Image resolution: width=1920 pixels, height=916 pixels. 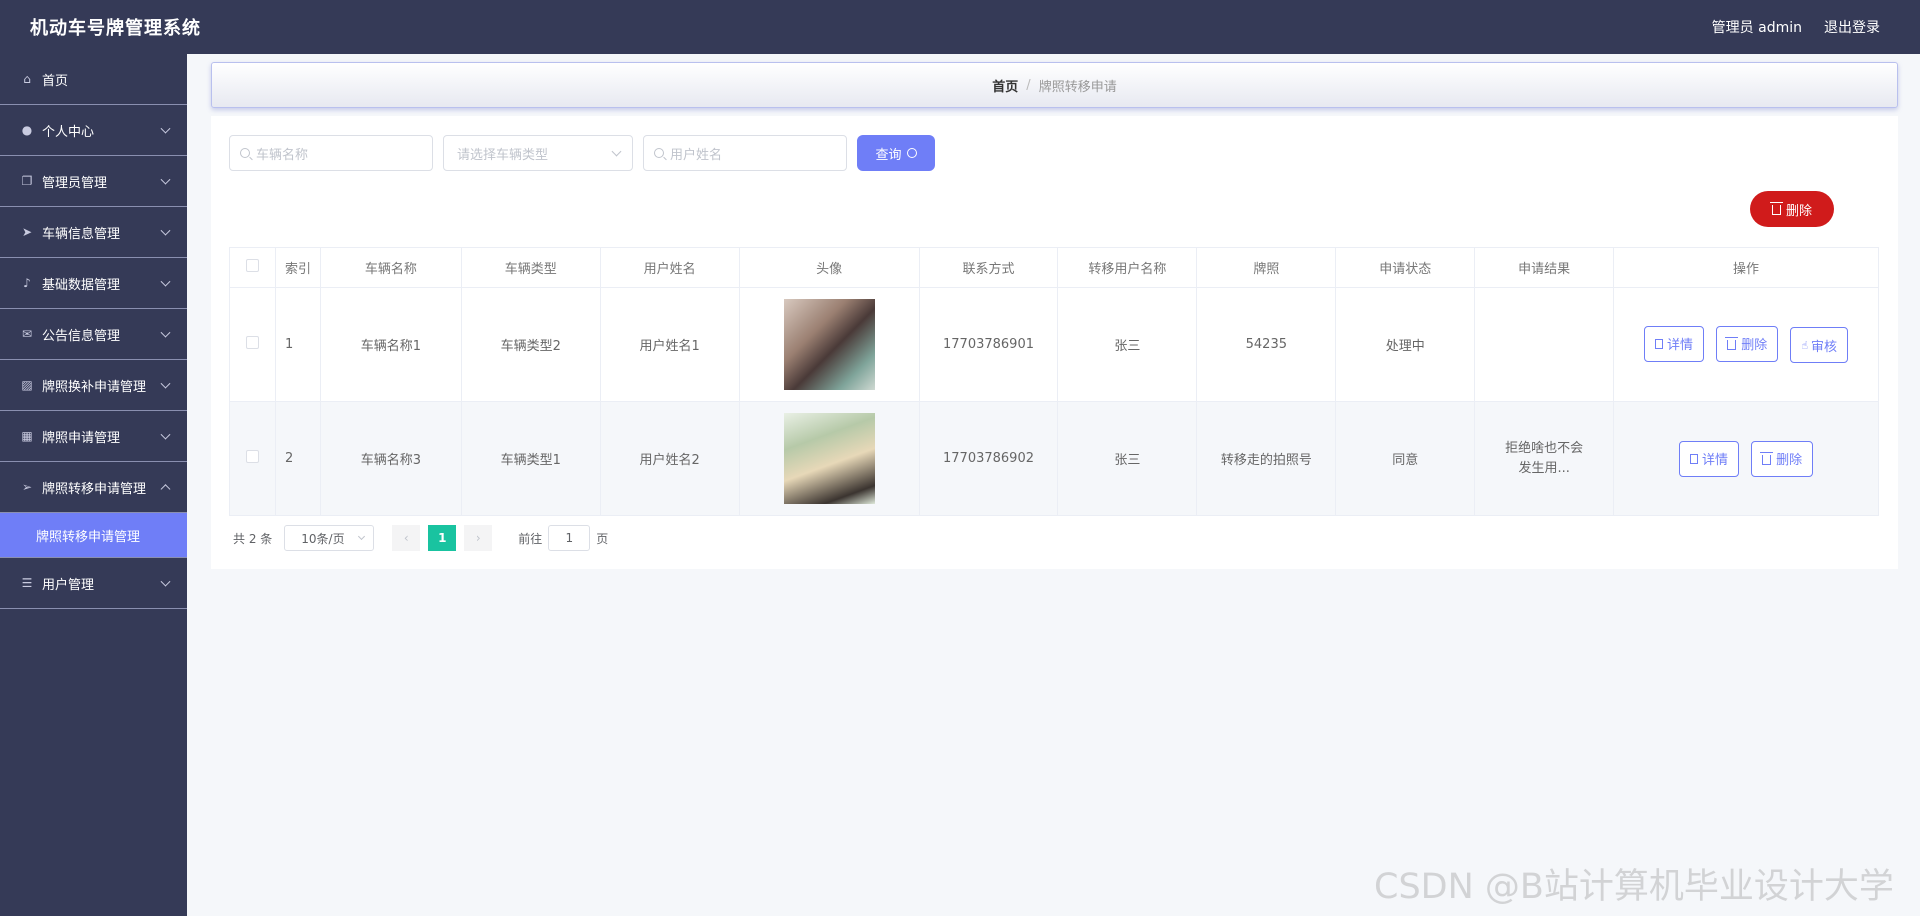 I want to click on chevron-right-icon: ›, so click(x=478, y=538).